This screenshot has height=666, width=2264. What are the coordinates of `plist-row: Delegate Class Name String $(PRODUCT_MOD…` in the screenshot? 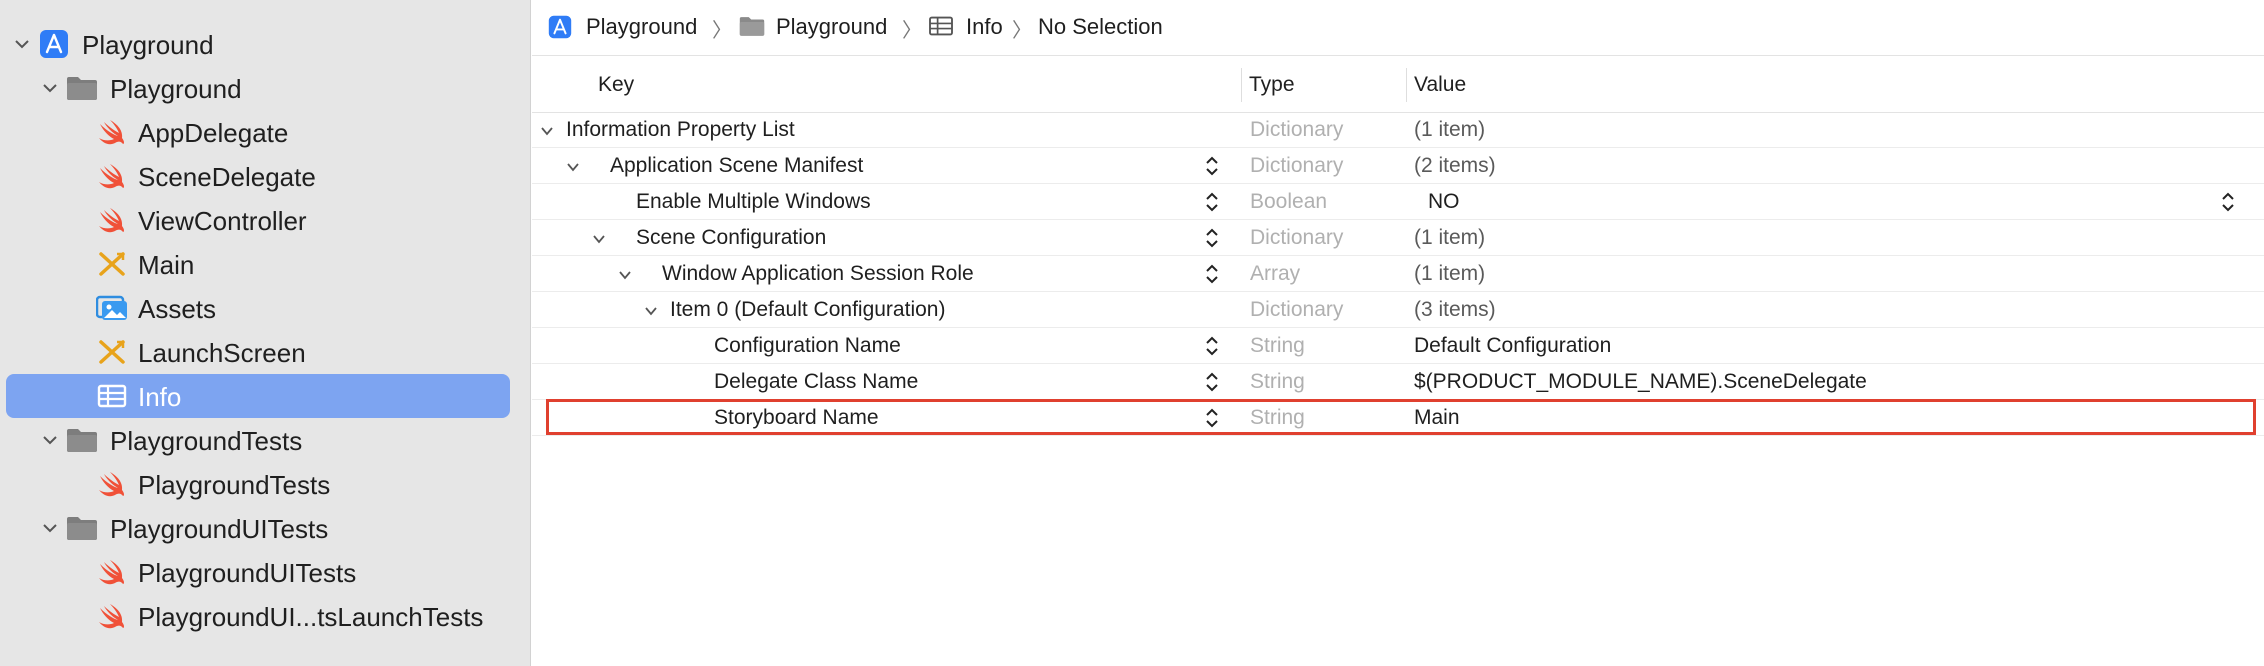 It's located at (1398, 382).